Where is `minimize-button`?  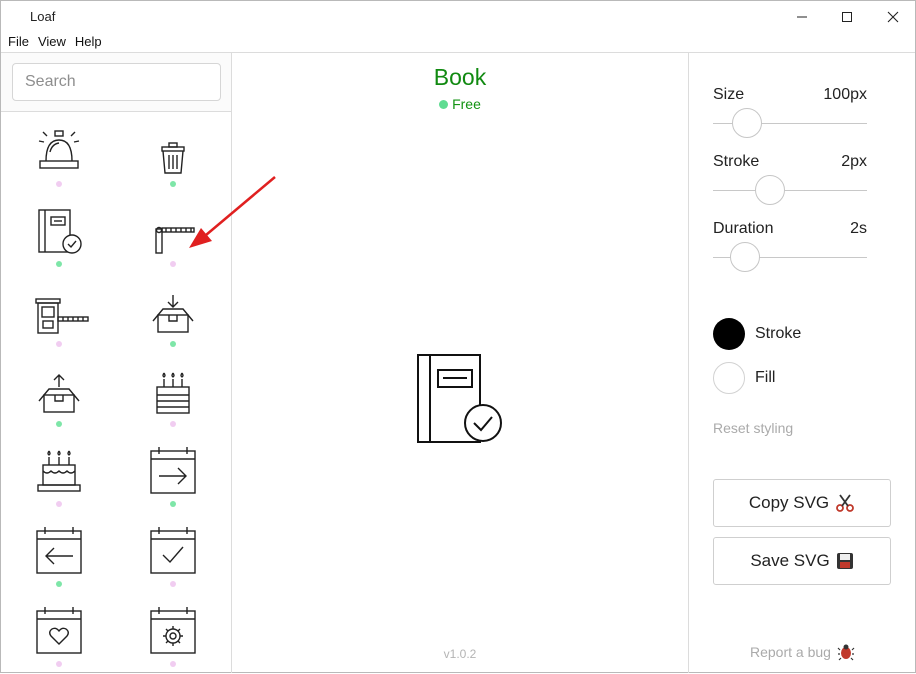 minimize-button is located at coordinates (802, 16).